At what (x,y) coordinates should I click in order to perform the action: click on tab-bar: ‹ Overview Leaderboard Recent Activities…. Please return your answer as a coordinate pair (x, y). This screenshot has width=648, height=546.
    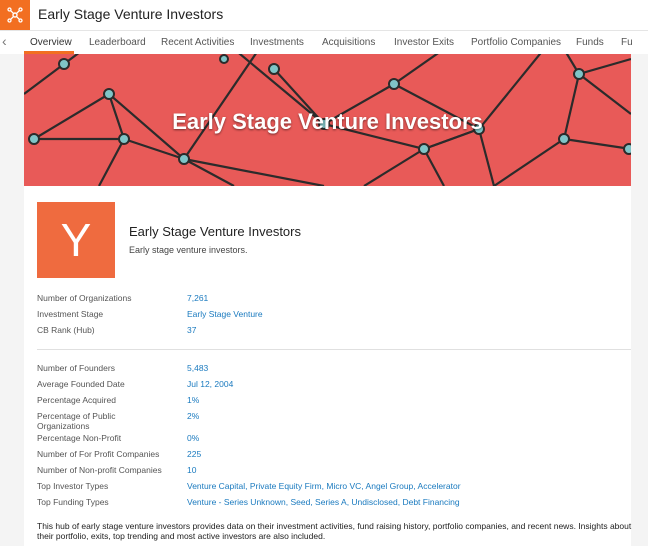
    Looking at the image, I should click on (324, 43).